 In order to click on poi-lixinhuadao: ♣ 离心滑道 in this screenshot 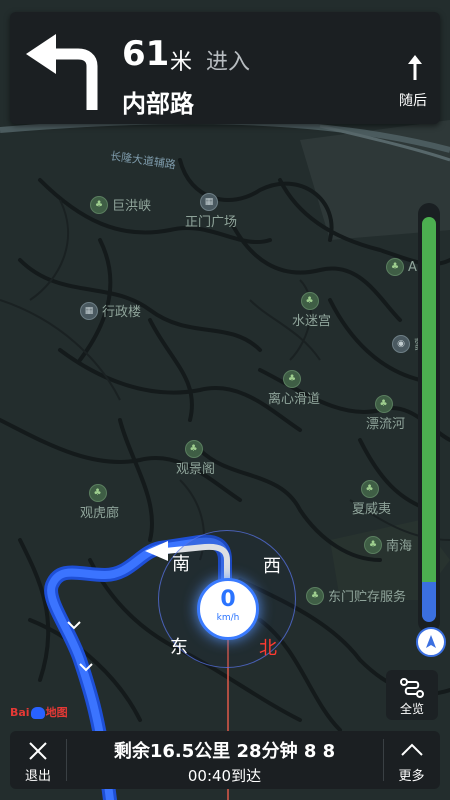, I will do `click(294, 388)`.